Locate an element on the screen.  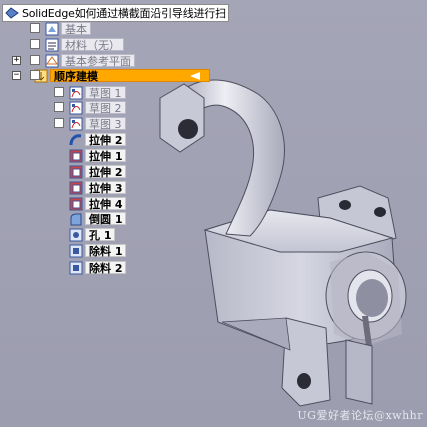
tree-node: 拉伸 1 is located at coordinates (97, 155).